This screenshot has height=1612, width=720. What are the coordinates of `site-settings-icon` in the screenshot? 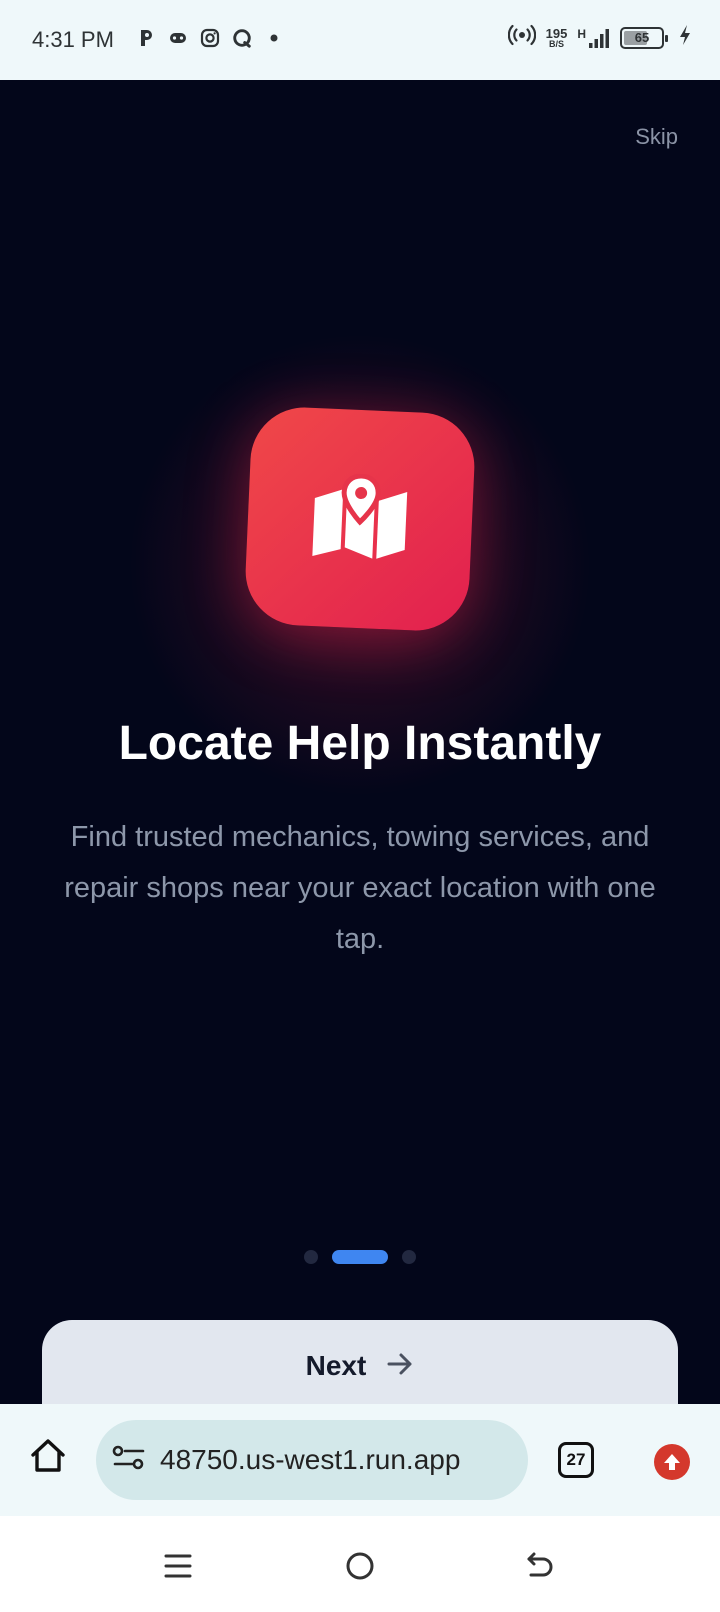 It's located at (129, 1460).